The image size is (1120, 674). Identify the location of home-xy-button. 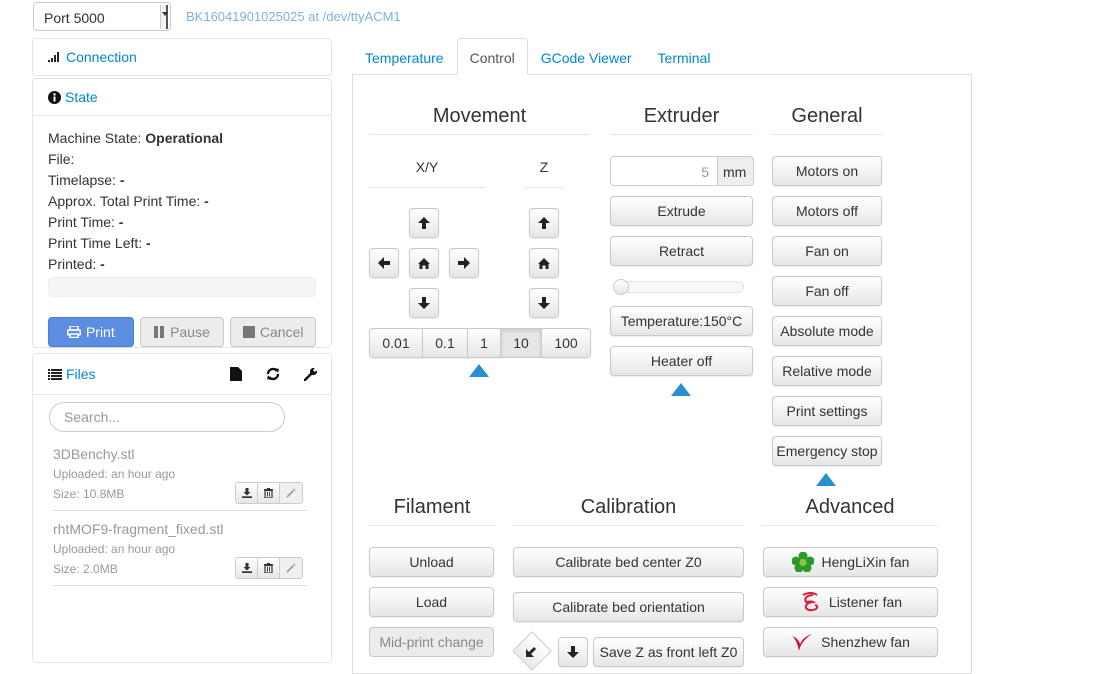
(424, 263).